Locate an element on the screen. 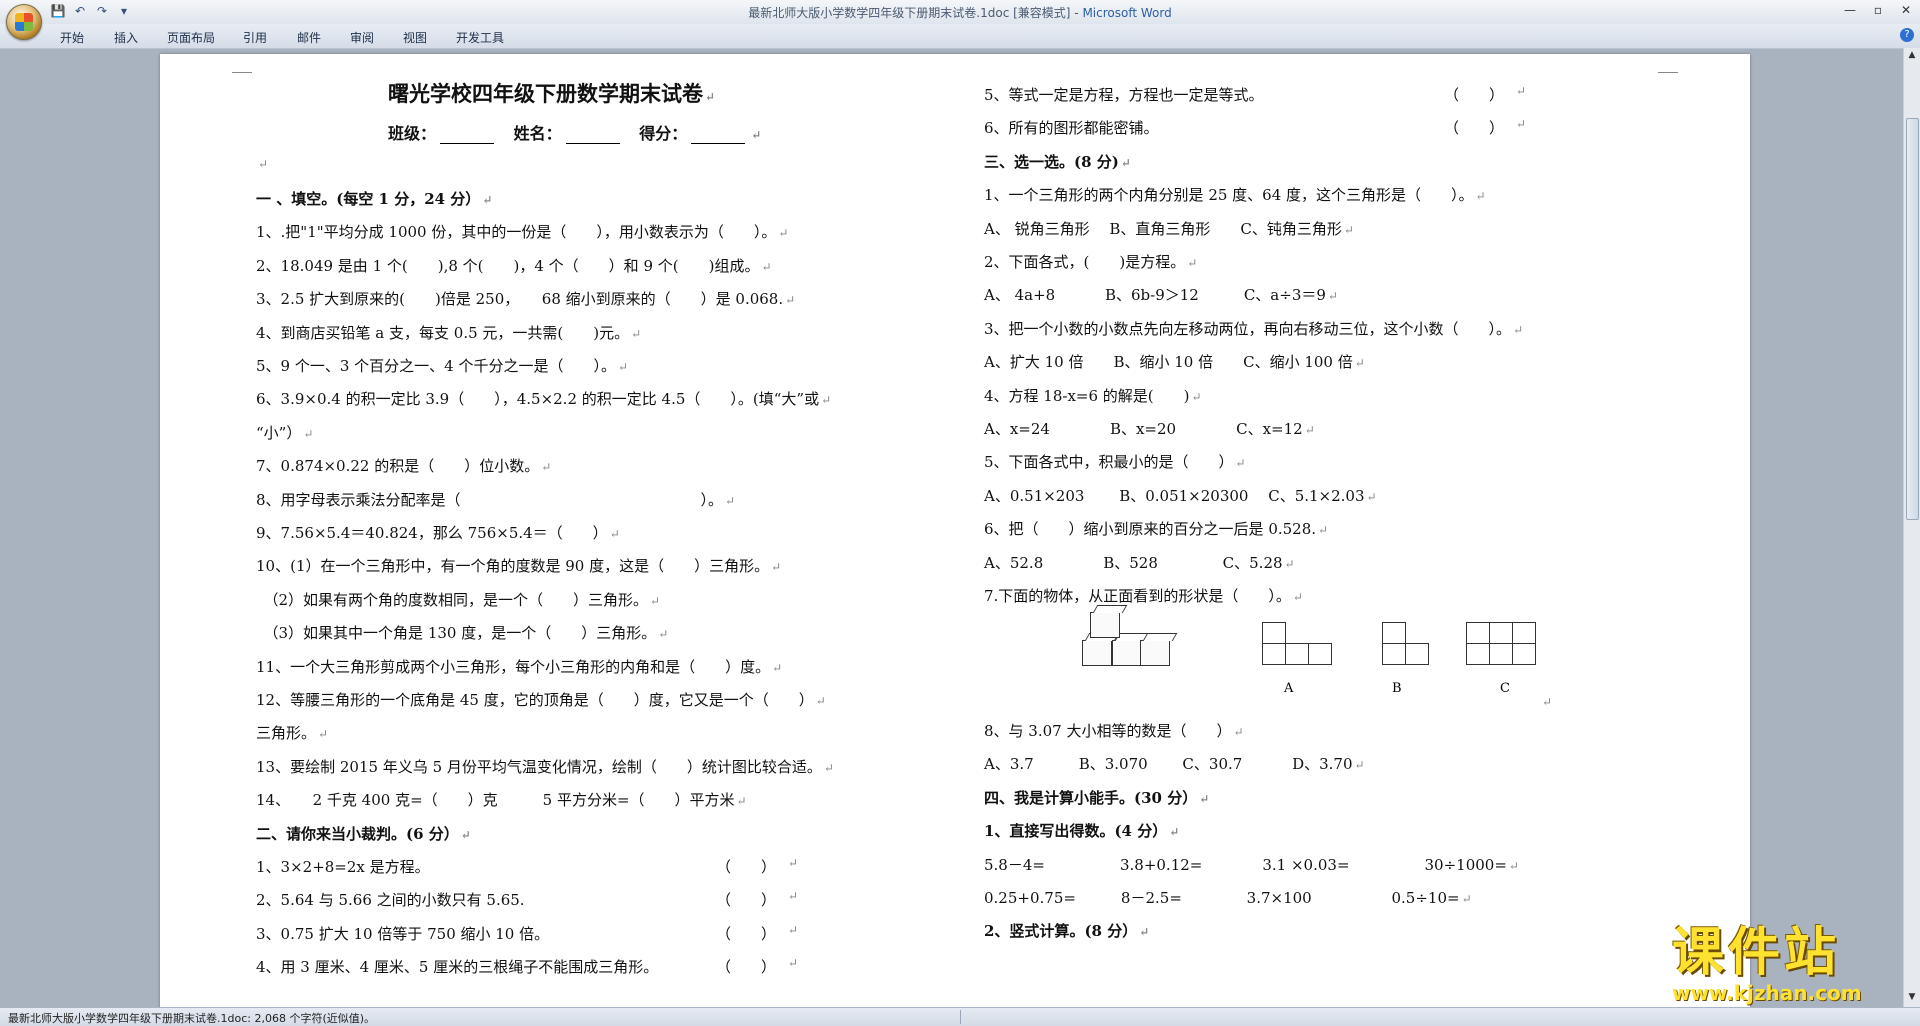  office-button is located at coordinates (24, 22).